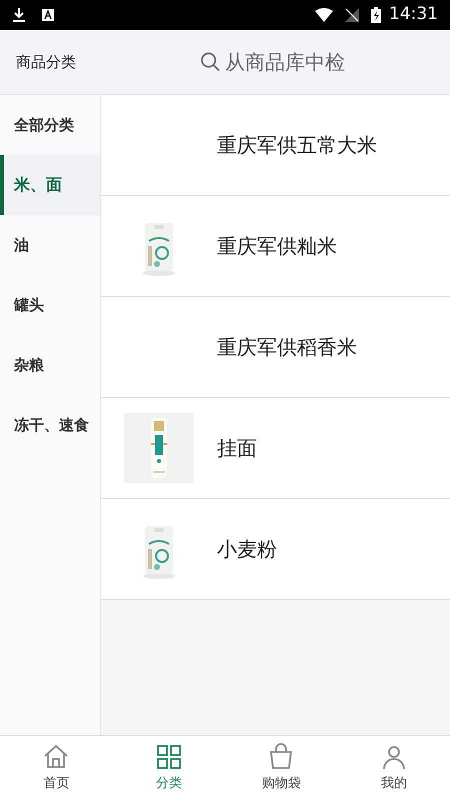 The image size is (450, 800). What do you see at coordinates (50, 365) in the screenshot?
I see `category-item: 杂粮` at bounding box center [50, 365].